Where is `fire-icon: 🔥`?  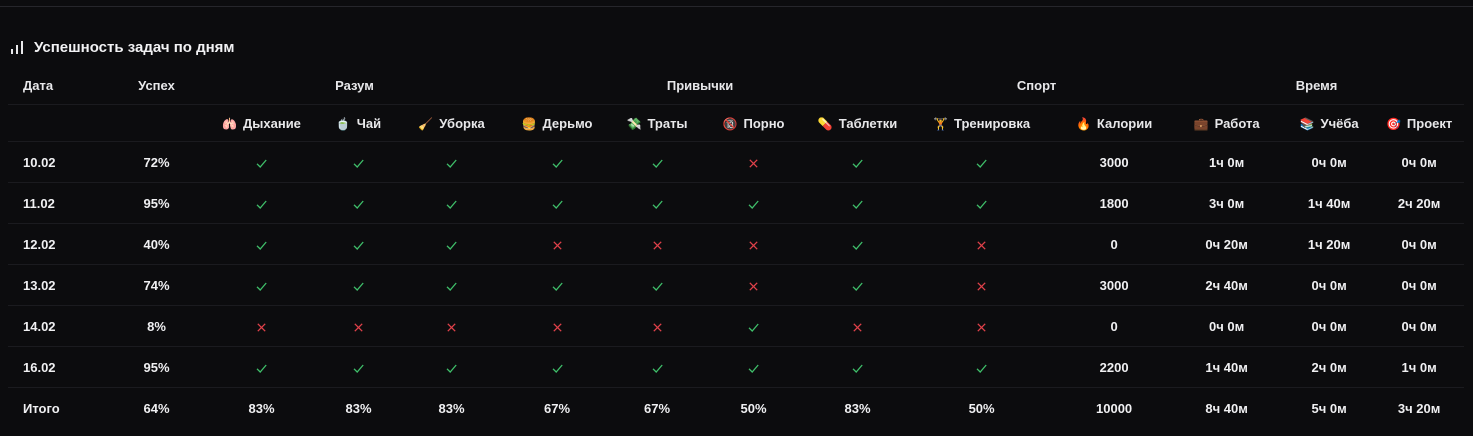 fire-icon: 🔥 is located at coordinates (1083, 123).